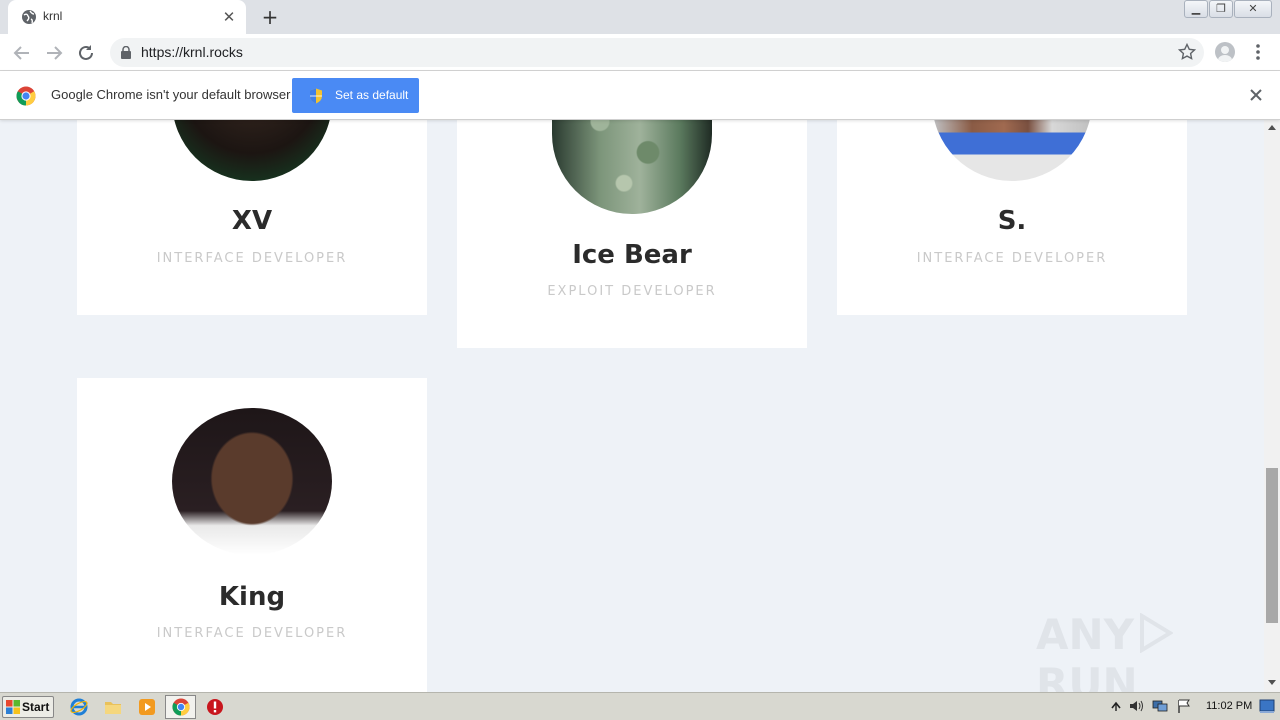 The image size is (1280, 720). What do you see at coordinates (1272, 682) in the screenshot?
I see `scroll-down-icon` at bounding box center [1272, 682].